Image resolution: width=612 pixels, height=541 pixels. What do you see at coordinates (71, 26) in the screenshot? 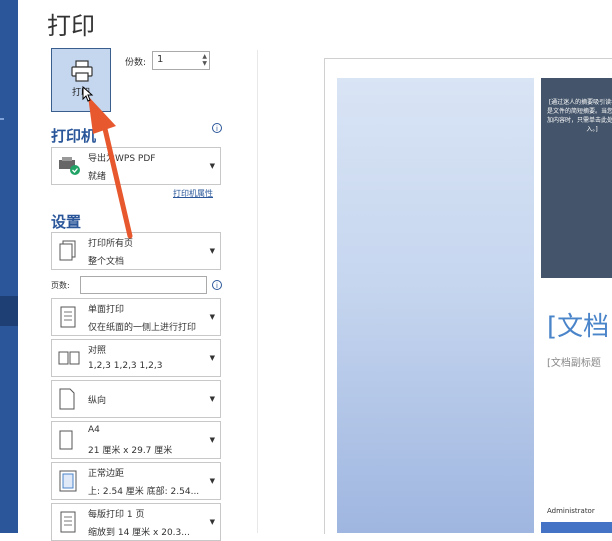
I see `page-title: 打印` at bounding box center [71, 26].